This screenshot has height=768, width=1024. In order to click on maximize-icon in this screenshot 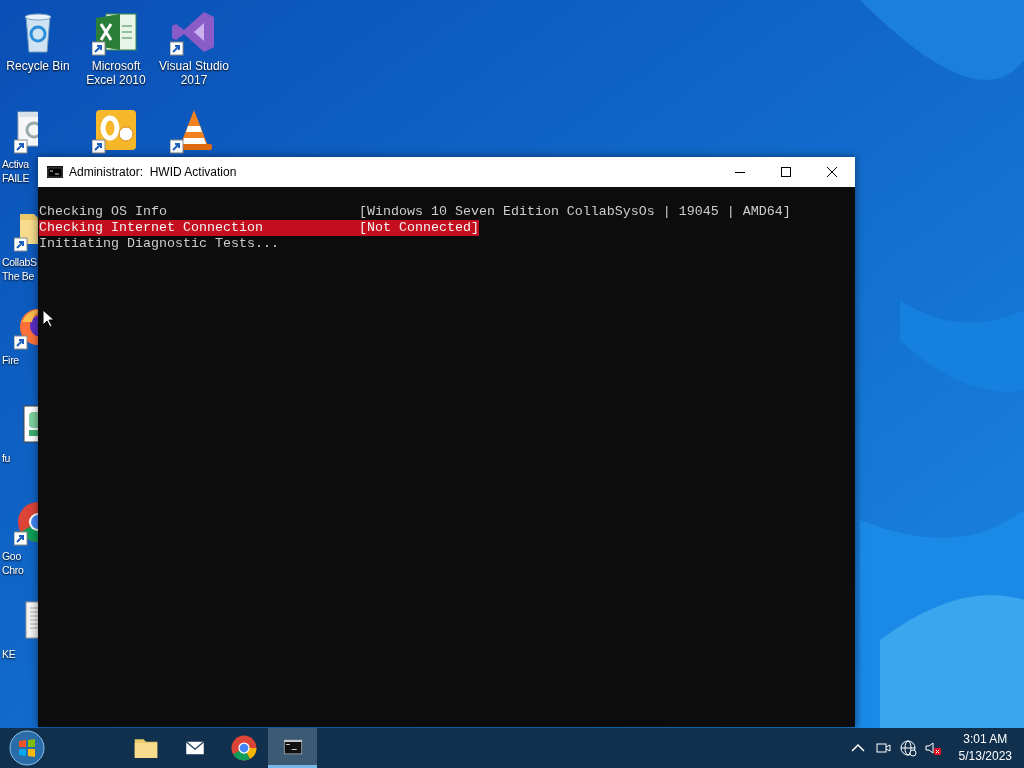, I will do `click(786, 172)`.